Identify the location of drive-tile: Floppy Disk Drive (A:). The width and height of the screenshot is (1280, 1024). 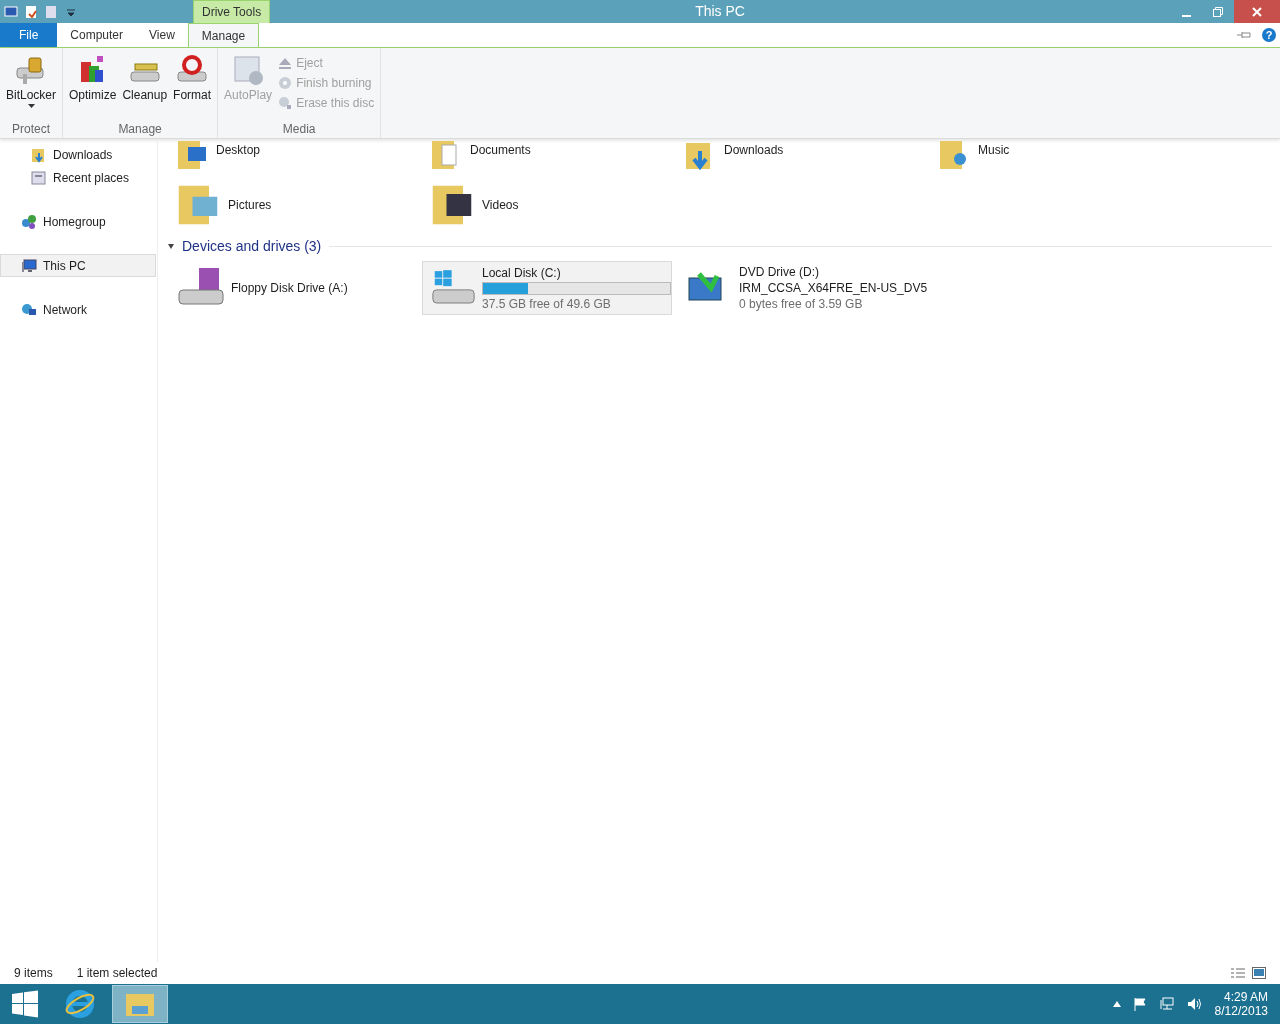
(293, 288).